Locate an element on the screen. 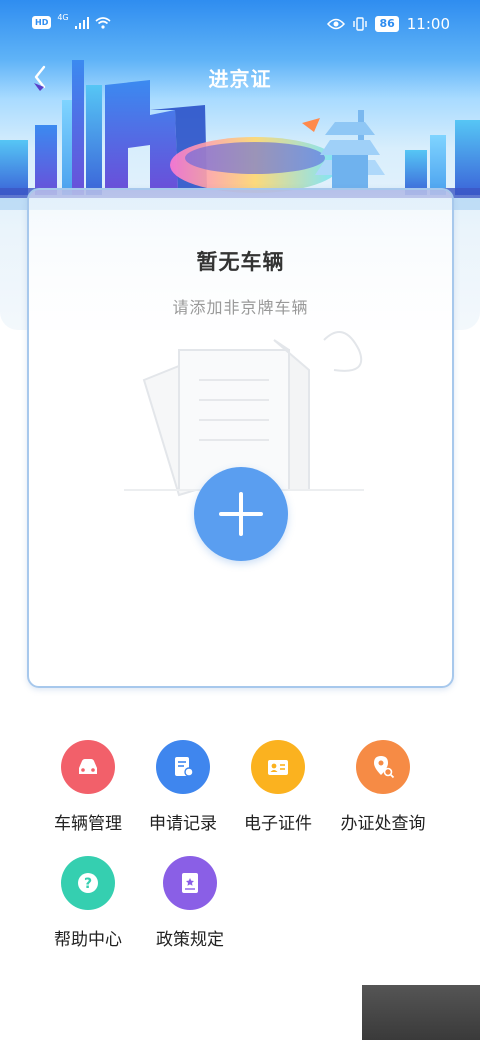  status-bar: HD 4G 86 11:00 is located at coordinates (240, 26).